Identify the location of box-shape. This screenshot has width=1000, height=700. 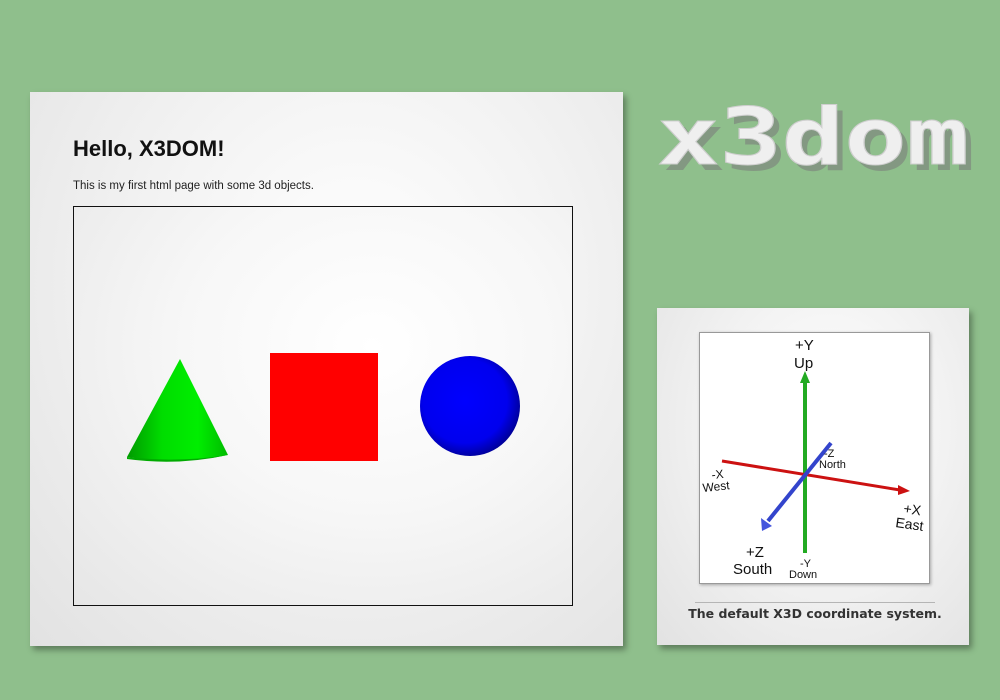
(324, 407).